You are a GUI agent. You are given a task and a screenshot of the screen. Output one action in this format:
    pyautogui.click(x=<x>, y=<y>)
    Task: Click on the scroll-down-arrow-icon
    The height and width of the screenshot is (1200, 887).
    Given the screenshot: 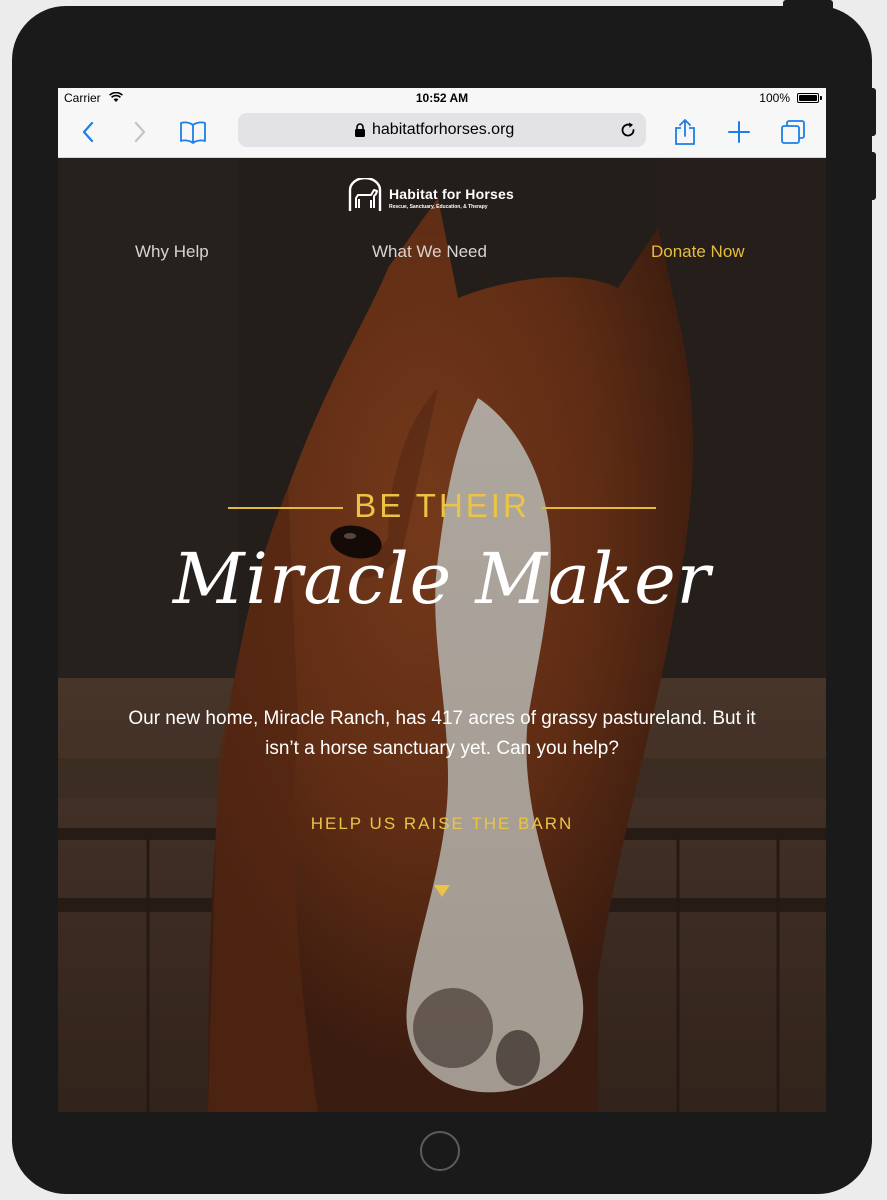 What is the action you would take?
    pyautogui.click(x=442, y=891)
    